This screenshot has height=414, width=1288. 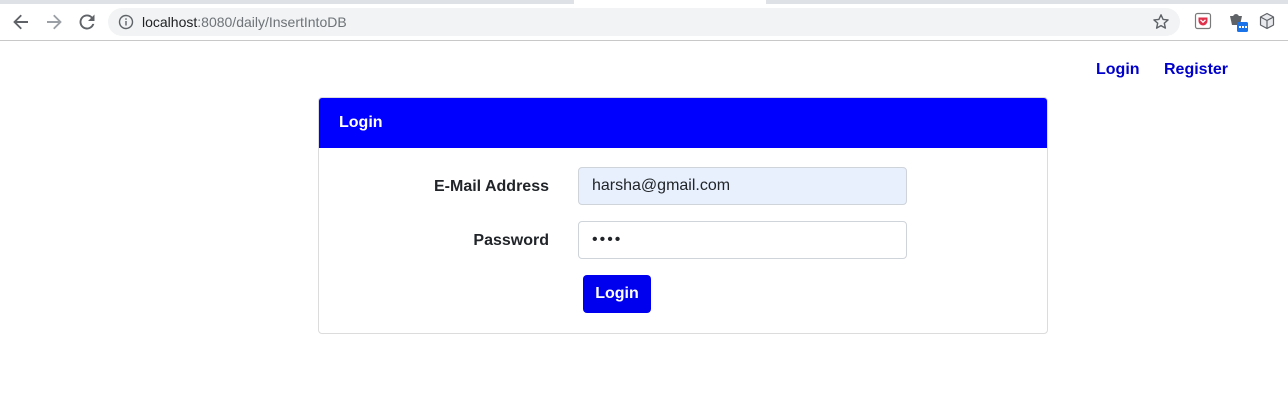 What do you see at coordinates (1118, 70) in the screenshot?
I see `nav-login-link: Login` at bounding box center [1118, 70].